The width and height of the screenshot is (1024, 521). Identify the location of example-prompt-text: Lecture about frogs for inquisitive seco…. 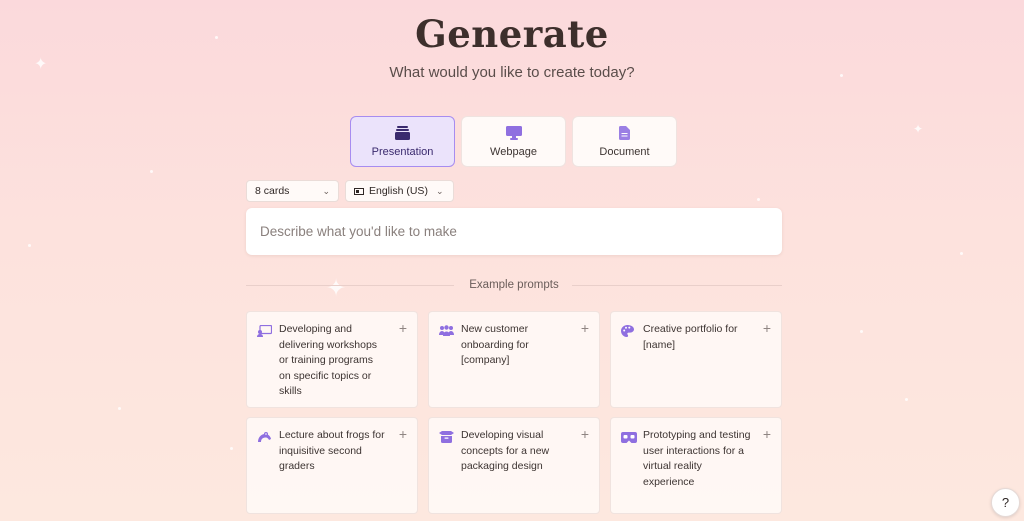
(332, 450).